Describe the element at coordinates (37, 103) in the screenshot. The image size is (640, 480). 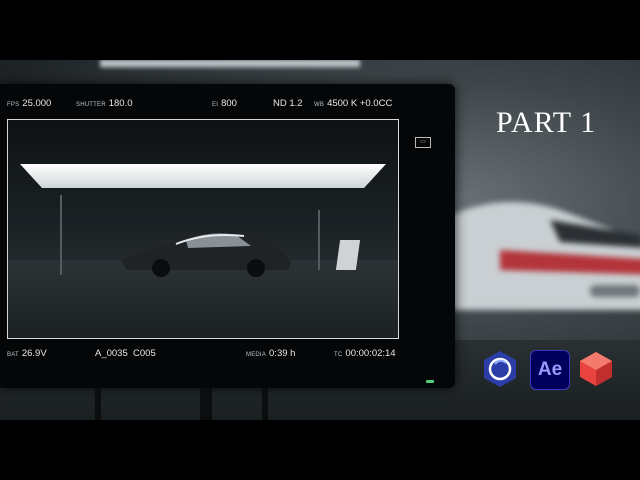
I see `hud-value: 25.000` at that location.